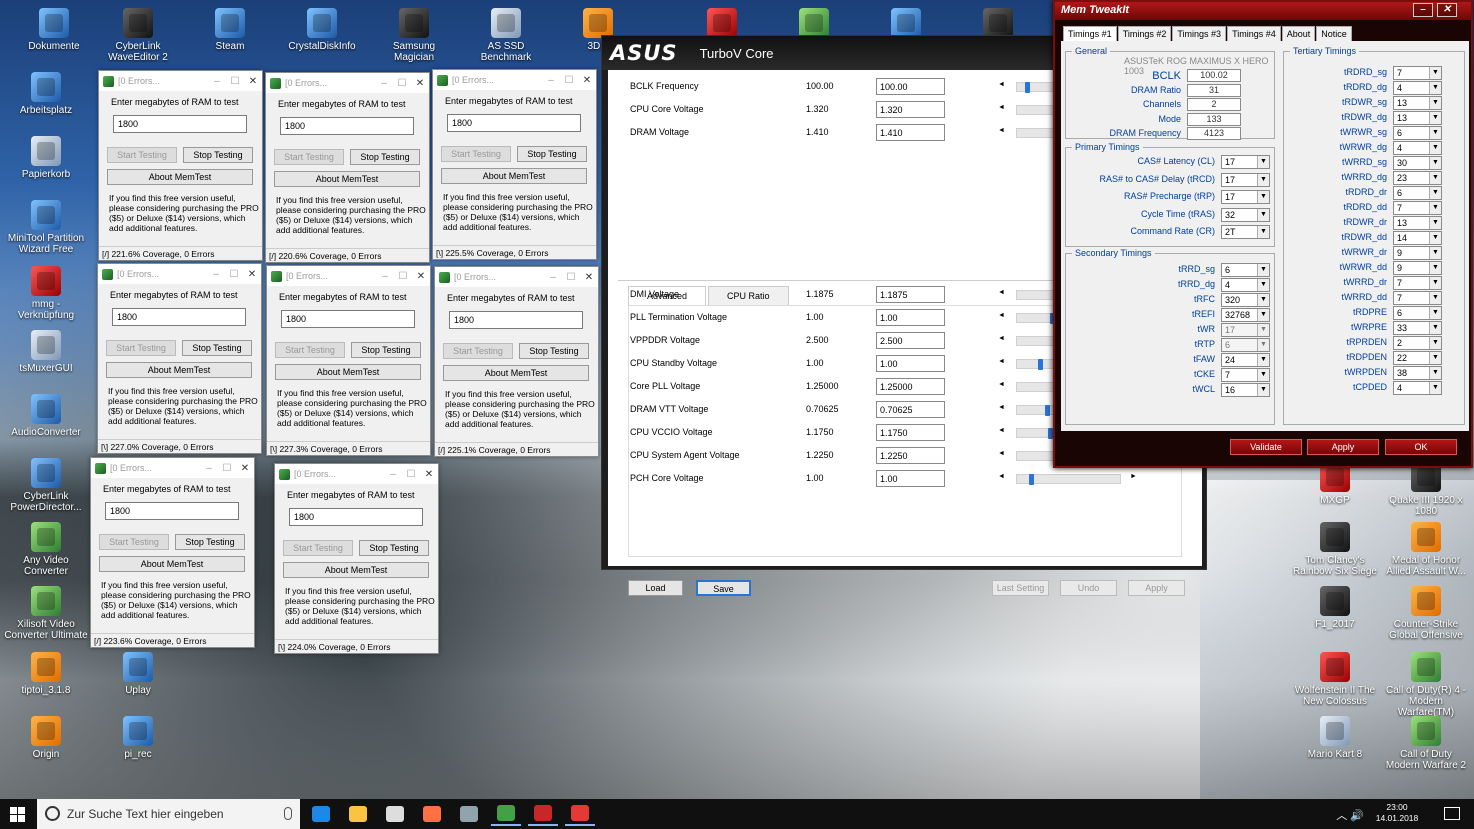 The height and width of the screenshot is (829, 1474). What do you see at coordinates (1133, 476) in the screenshot?
I see `increase-arrow-icon: ►` at bounding box center [1133, 476].